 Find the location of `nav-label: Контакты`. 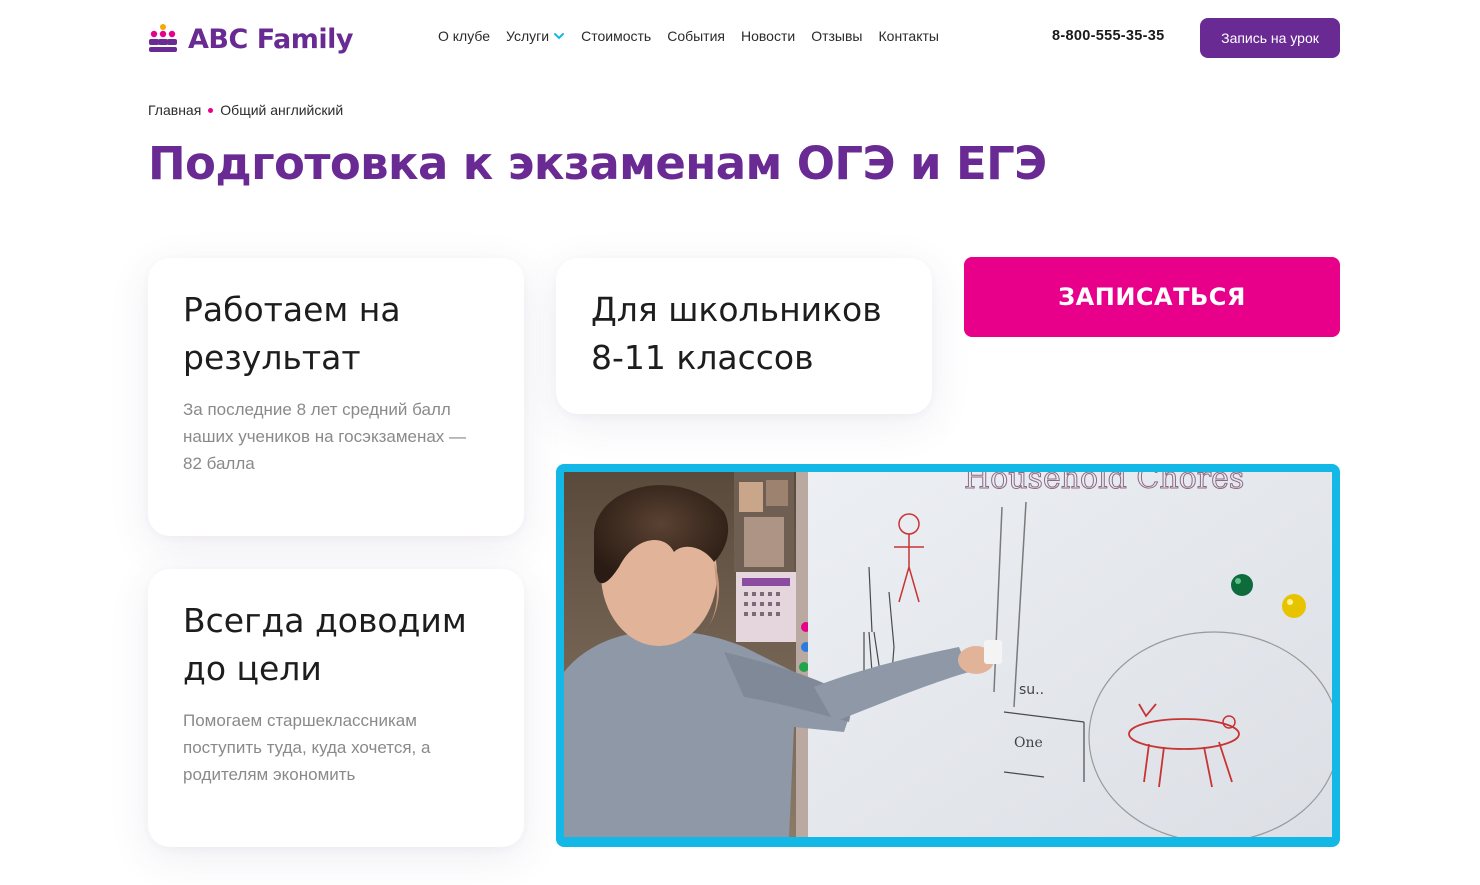

nav-label: Контакты is located at coordinates (908, 36).